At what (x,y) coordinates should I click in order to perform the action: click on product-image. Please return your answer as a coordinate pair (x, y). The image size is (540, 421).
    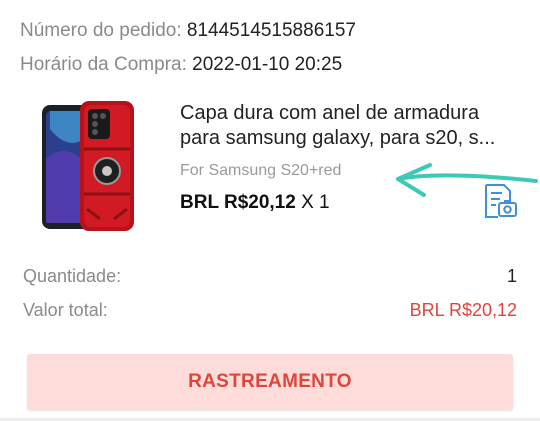
    Looking at the image, I should click on (88, 166).